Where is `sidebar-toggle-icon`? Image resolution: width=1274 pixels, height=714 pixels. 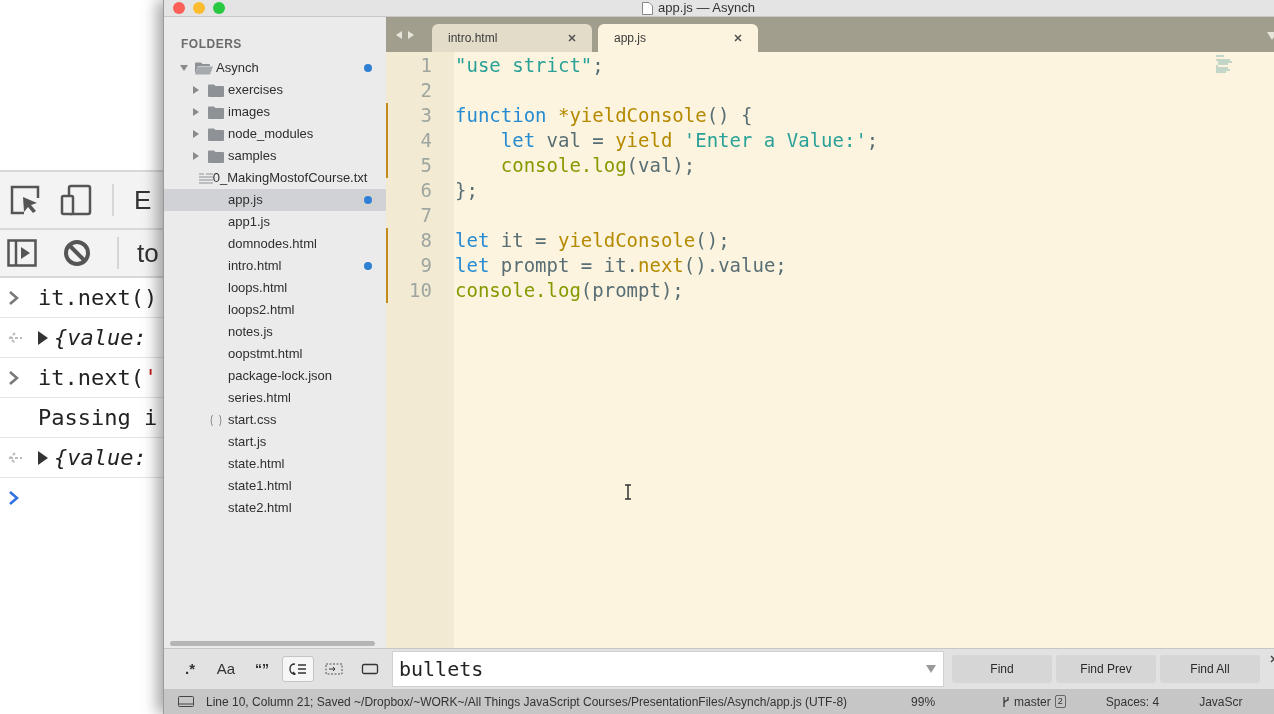 sidebar-toggle-icon is located at coordinates (22, 253).